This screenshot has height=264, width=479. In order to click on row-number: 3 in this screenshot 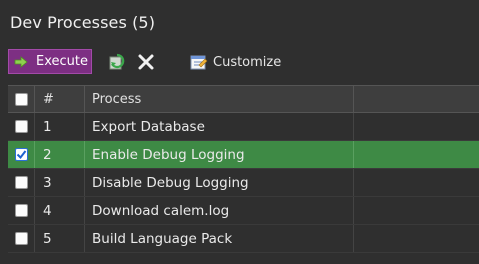, I will do `click(60, 182)`.